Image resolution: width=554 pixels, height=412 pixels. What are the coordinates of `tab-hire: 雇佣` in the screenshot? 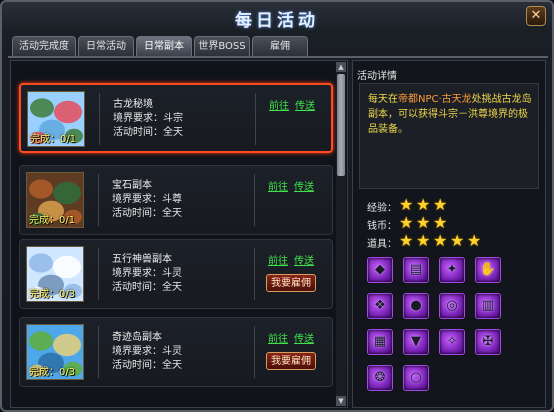 It's located at (280, 46).